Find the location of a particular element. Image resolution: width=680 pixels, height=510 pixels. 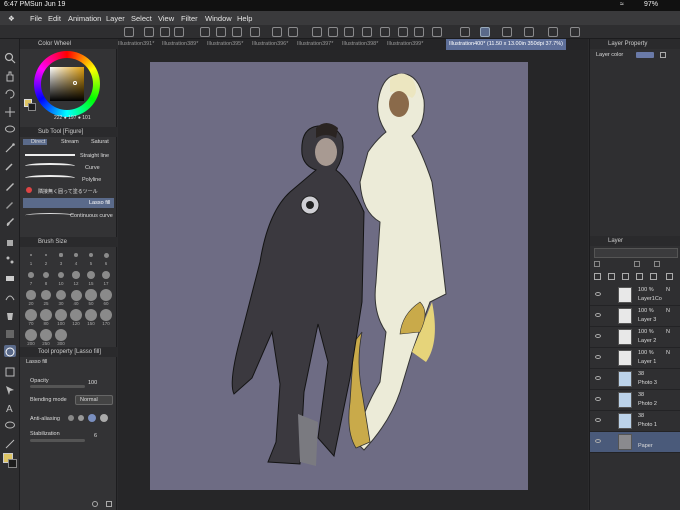

brush-size-option: 8 is located at coordinates (46, 278).